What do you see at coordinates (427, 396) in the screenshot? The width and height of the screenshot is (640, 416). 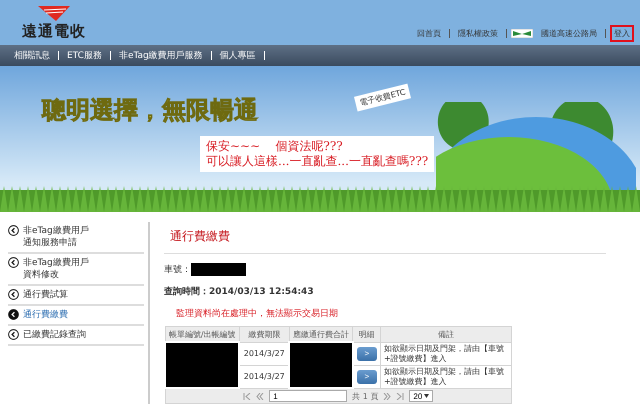 I see `caret-icon` at bounding box center [427, 396].